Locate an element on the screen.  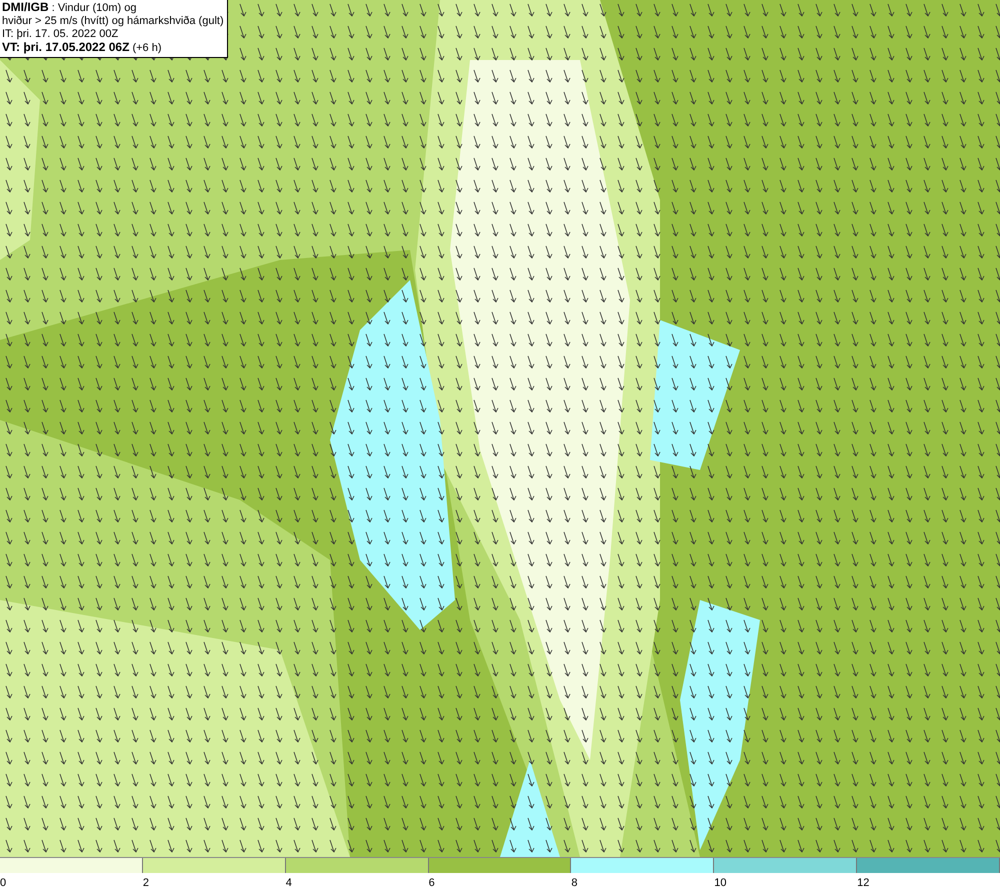
legend-tick-label: 10 is located at coordinates (720, 882).